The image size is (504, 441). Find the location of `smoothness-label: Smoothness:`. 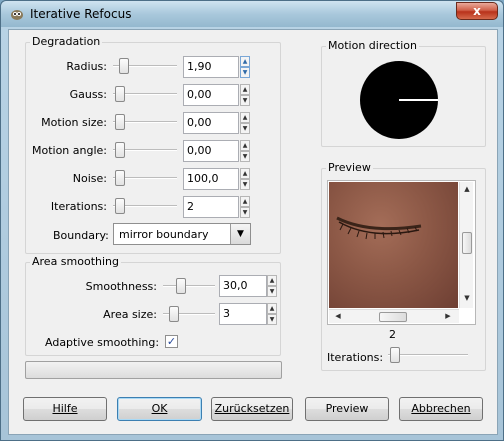

smoothness-label: Smoothness: is located at coordinates (121, 286).